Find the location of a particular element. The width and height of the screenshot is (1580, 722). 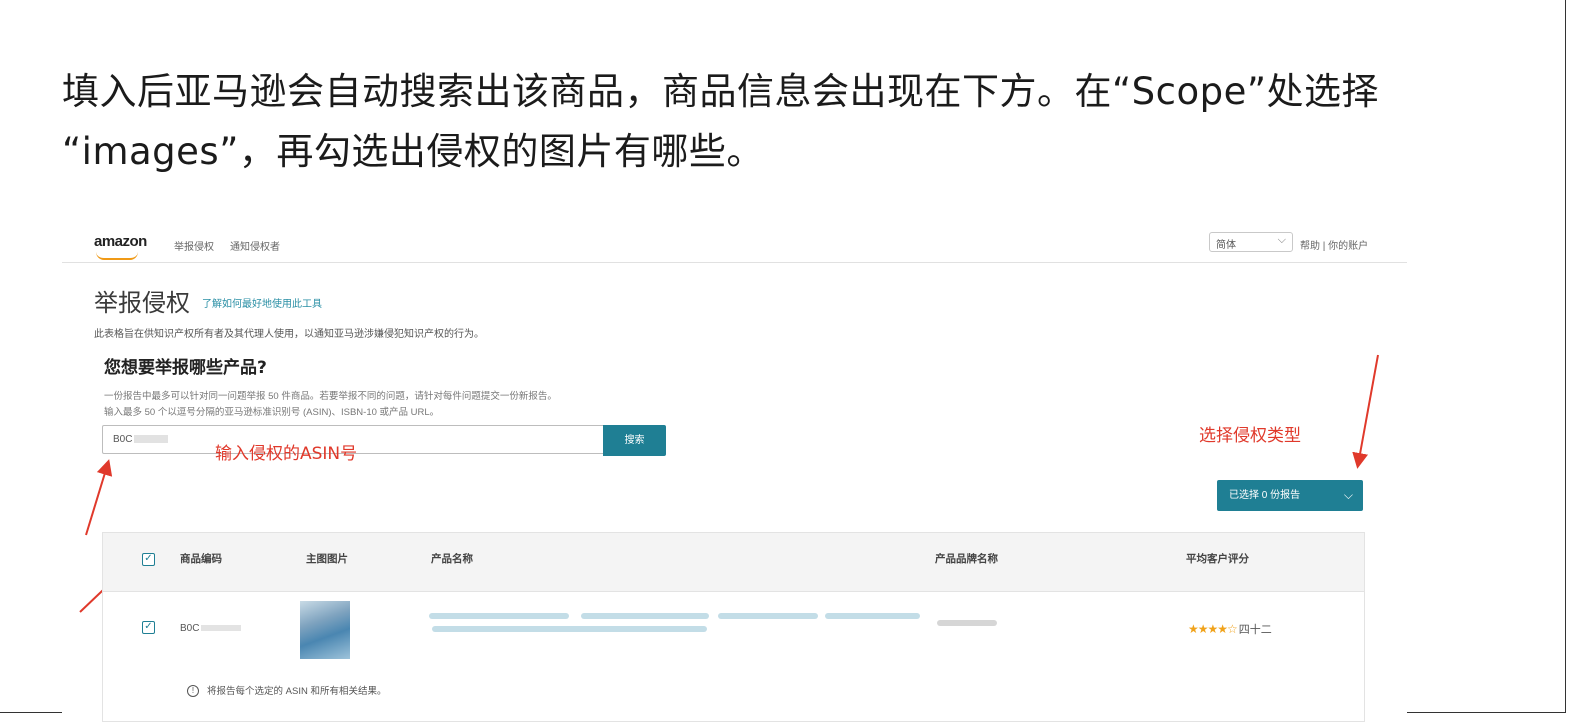

column-brand-name: 产品品牌名称 is located at coordinates (966, 559).